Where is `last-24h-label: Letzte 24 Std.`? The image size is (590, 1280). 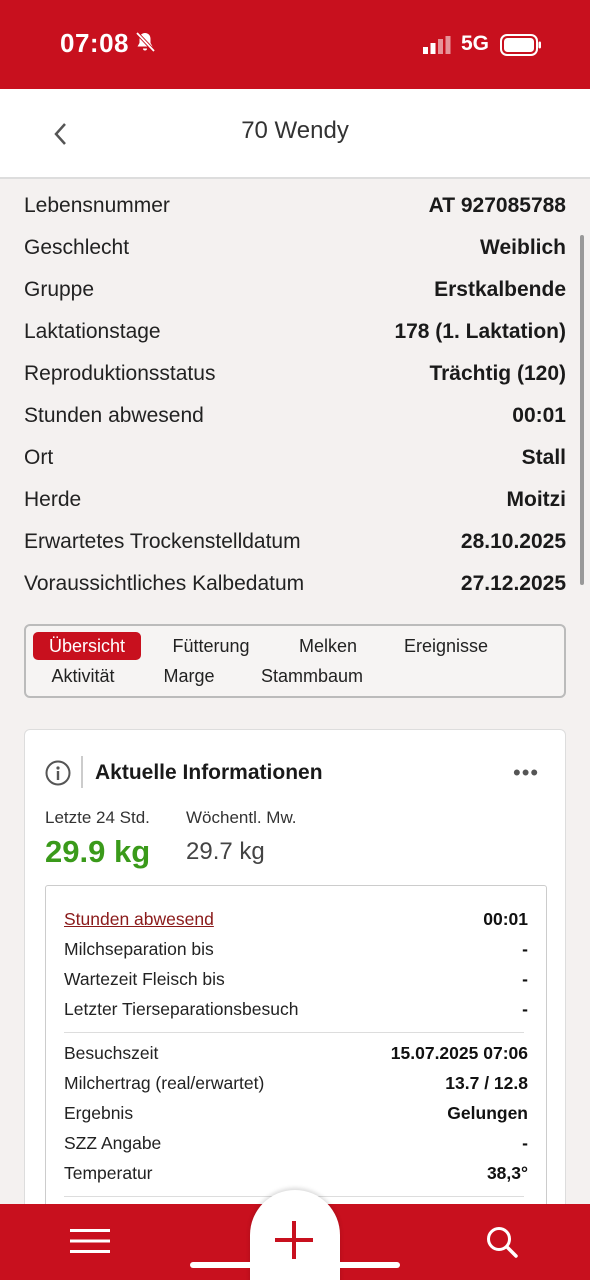 last-24h-label: Letzte 24 Std. is located at coordinates (97, 817).